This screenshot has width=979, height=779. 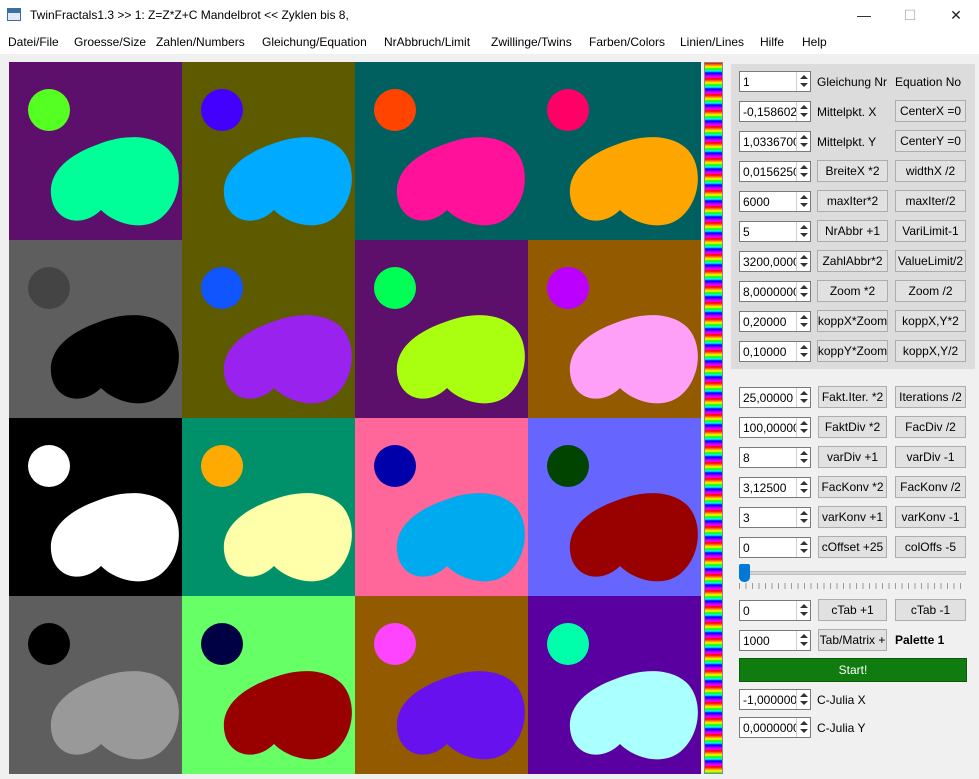 What do you see at coordinates (930, 111) in the screenshot?
I see `param-right-button-1: CenterX =0` at bounding box center [930, 111].